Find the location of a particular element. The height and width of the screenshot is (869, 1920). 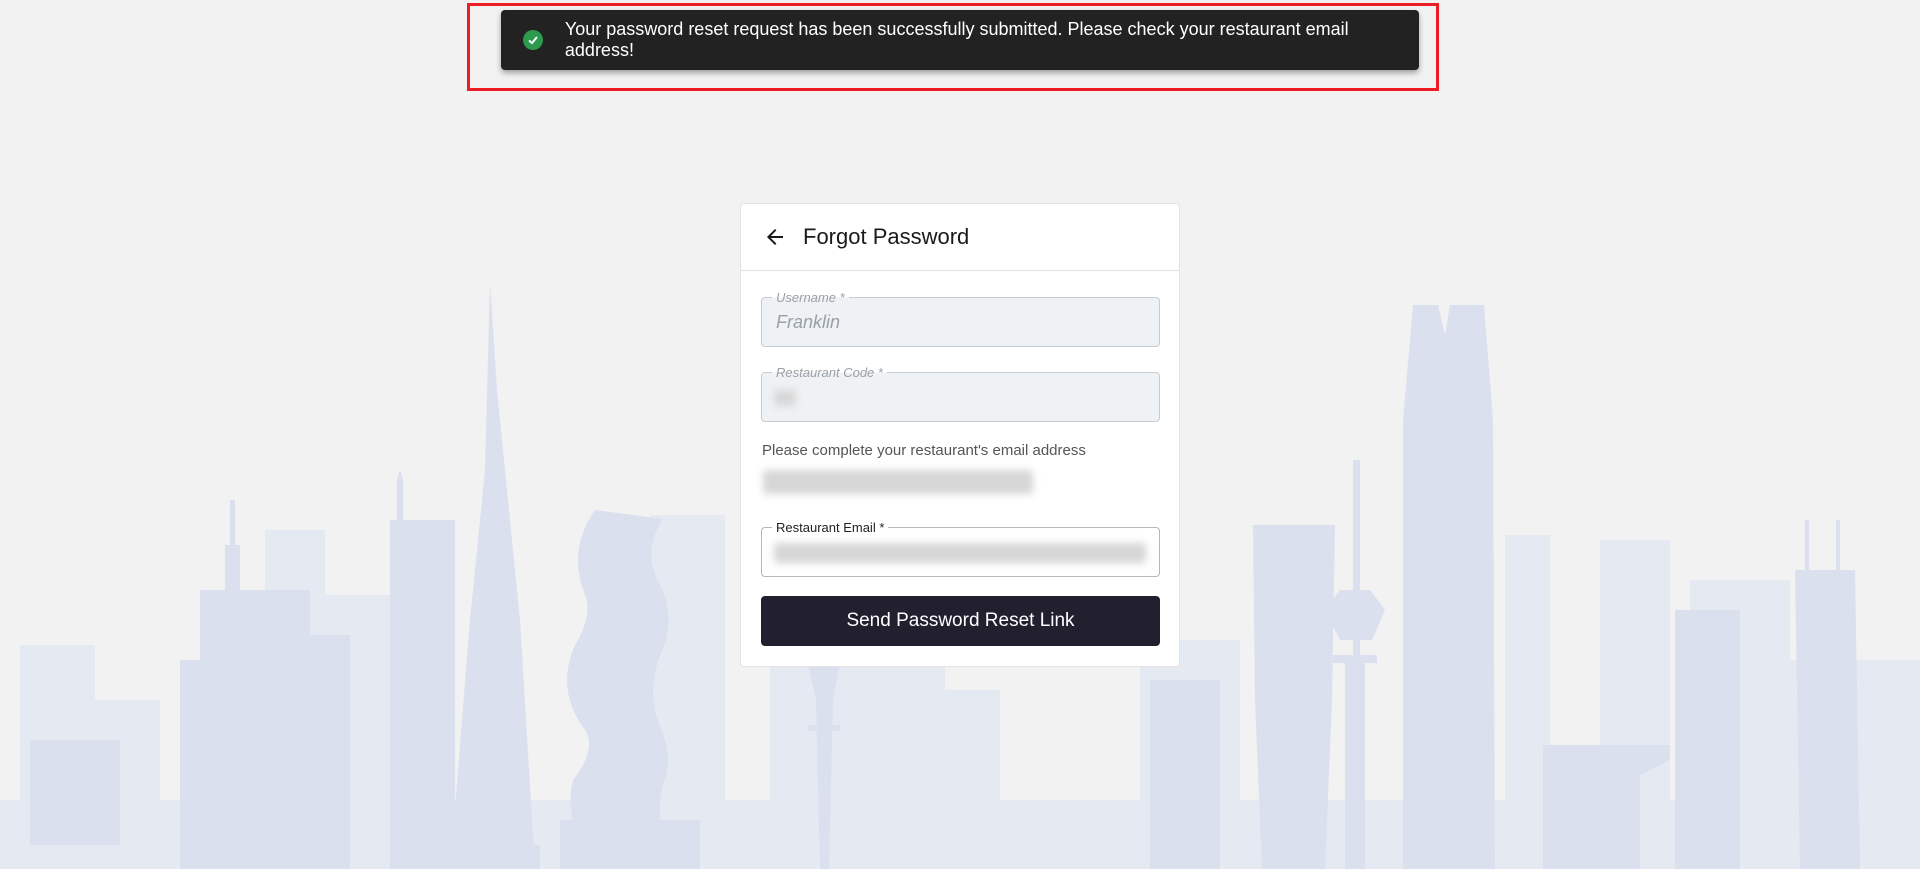

redacted-email-hint is located at coordinates (898, 482).